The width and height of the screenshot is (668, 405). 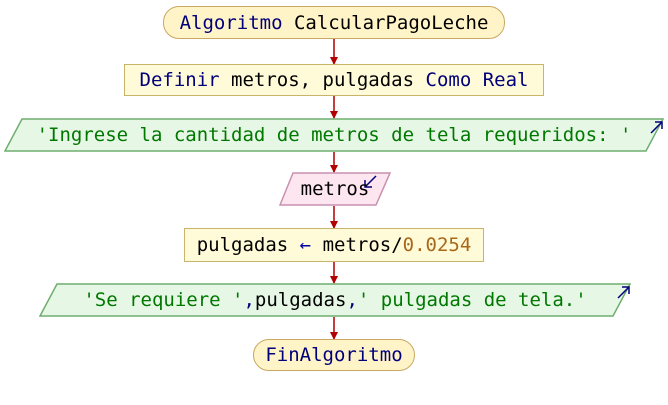 I want to click on assign-target: pulgadas, so click(x=242, y=245).